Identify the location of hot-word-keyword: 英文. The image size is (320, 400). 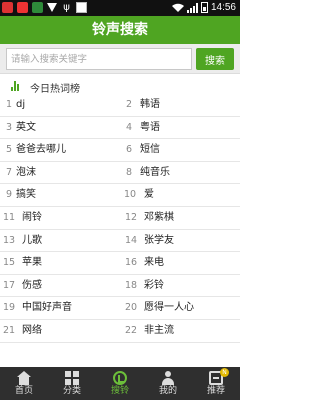
(26, 127).